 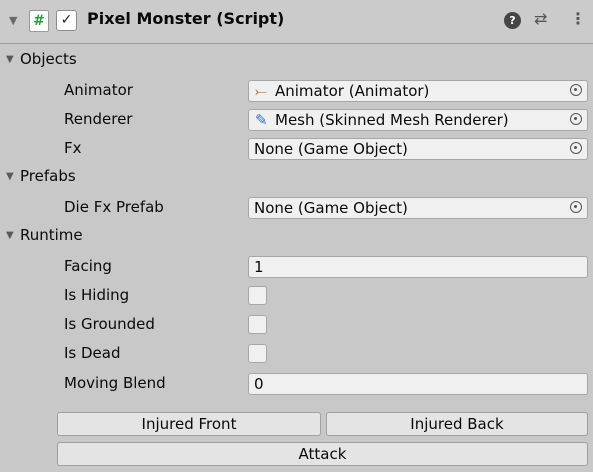 What do you see at coordinates (296, 61) in the screenshot?
I see `section-objects: ▼ Objects` at bounding box center [296, 61].